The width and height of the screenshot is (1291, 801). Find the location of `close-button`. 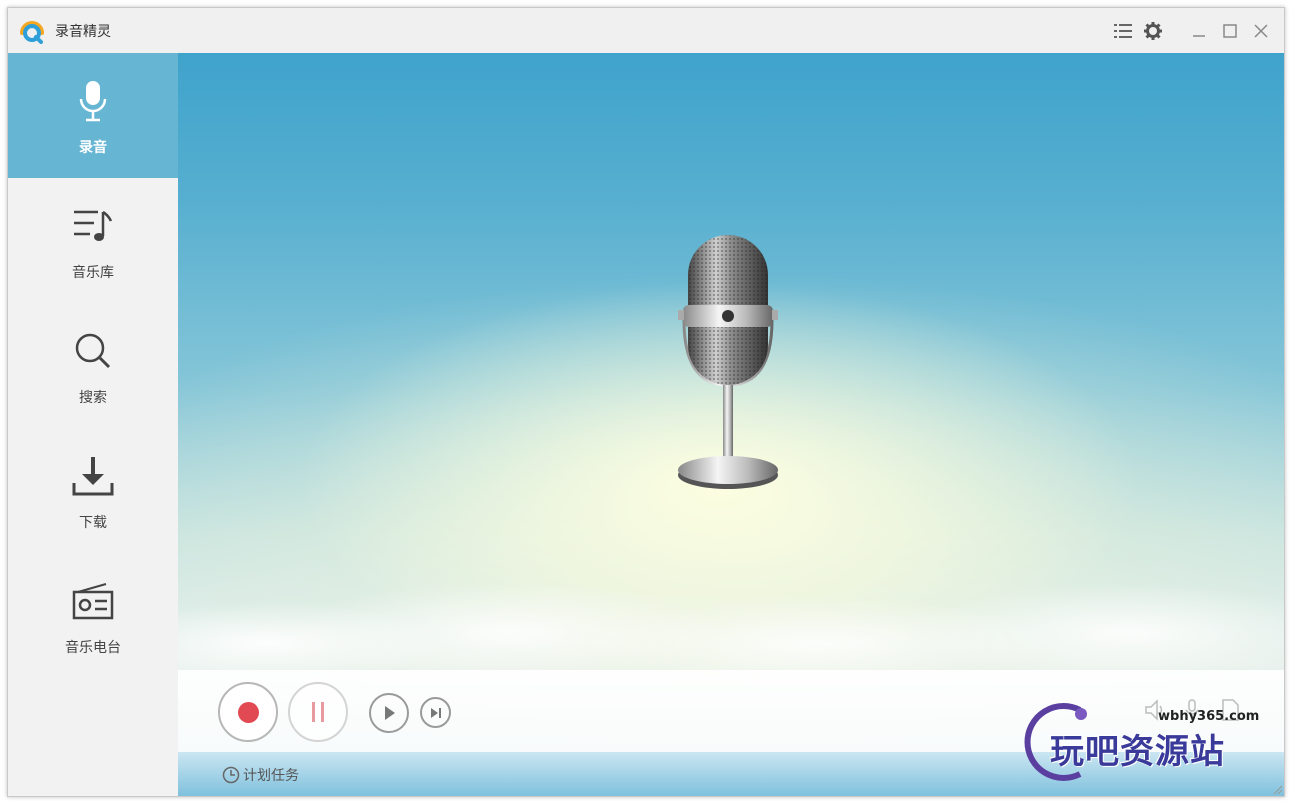

close-button is located at coordinates (1261, 31).